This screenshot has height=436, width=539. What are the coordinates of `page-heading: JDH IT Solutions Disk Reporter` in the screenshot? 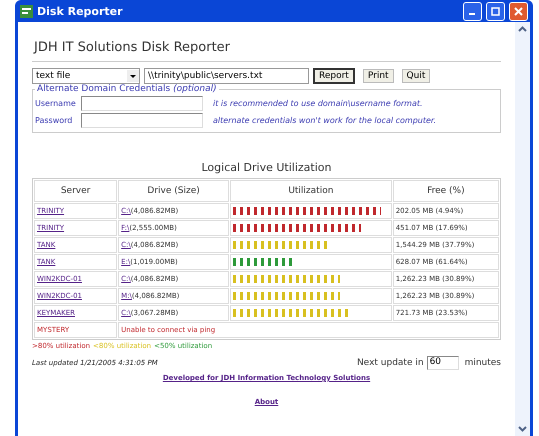 It's located at (266, 47).